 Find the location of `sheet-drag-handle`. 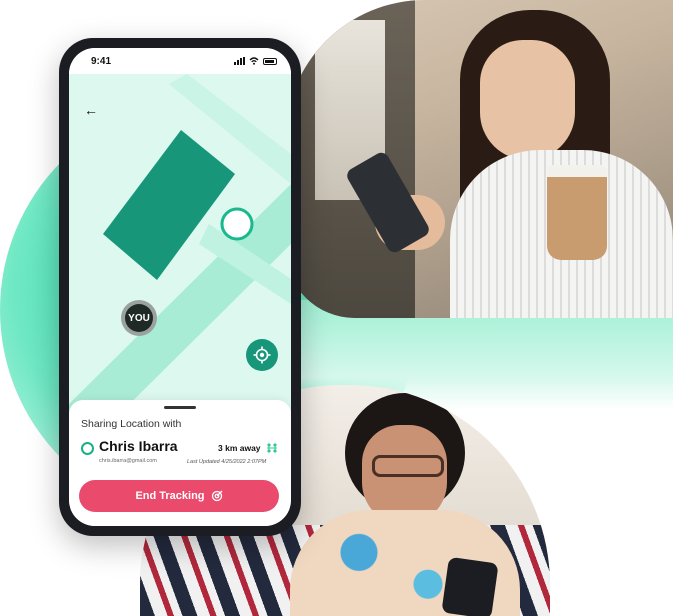

sheet-drag-handle is located at coordinates (180, 407).